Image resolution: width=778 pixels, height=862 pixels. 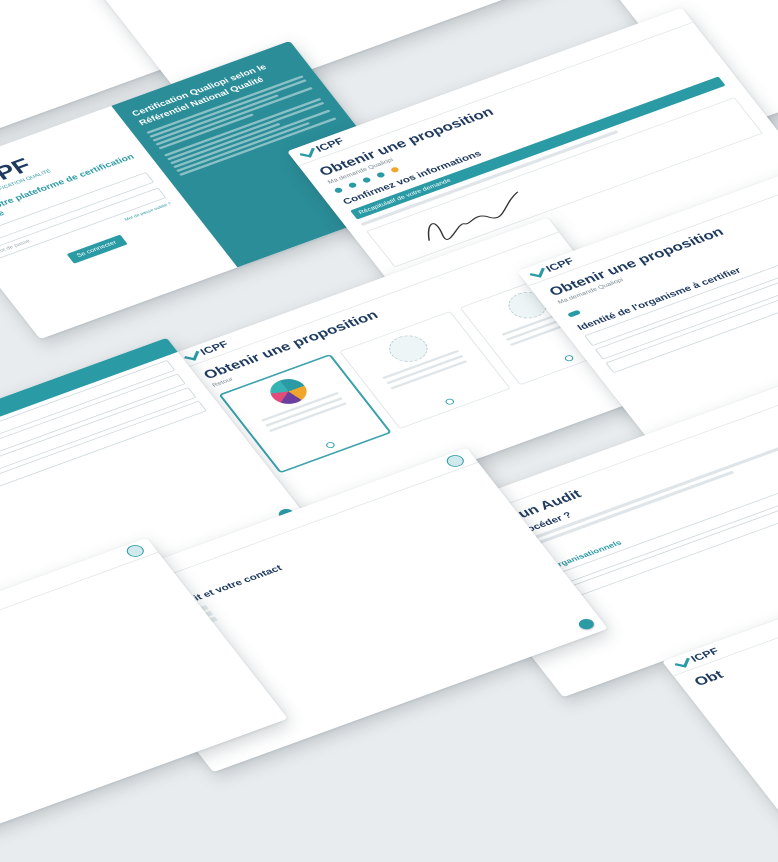 I want to click on logo: ICPF, so click(x=207, y=351).